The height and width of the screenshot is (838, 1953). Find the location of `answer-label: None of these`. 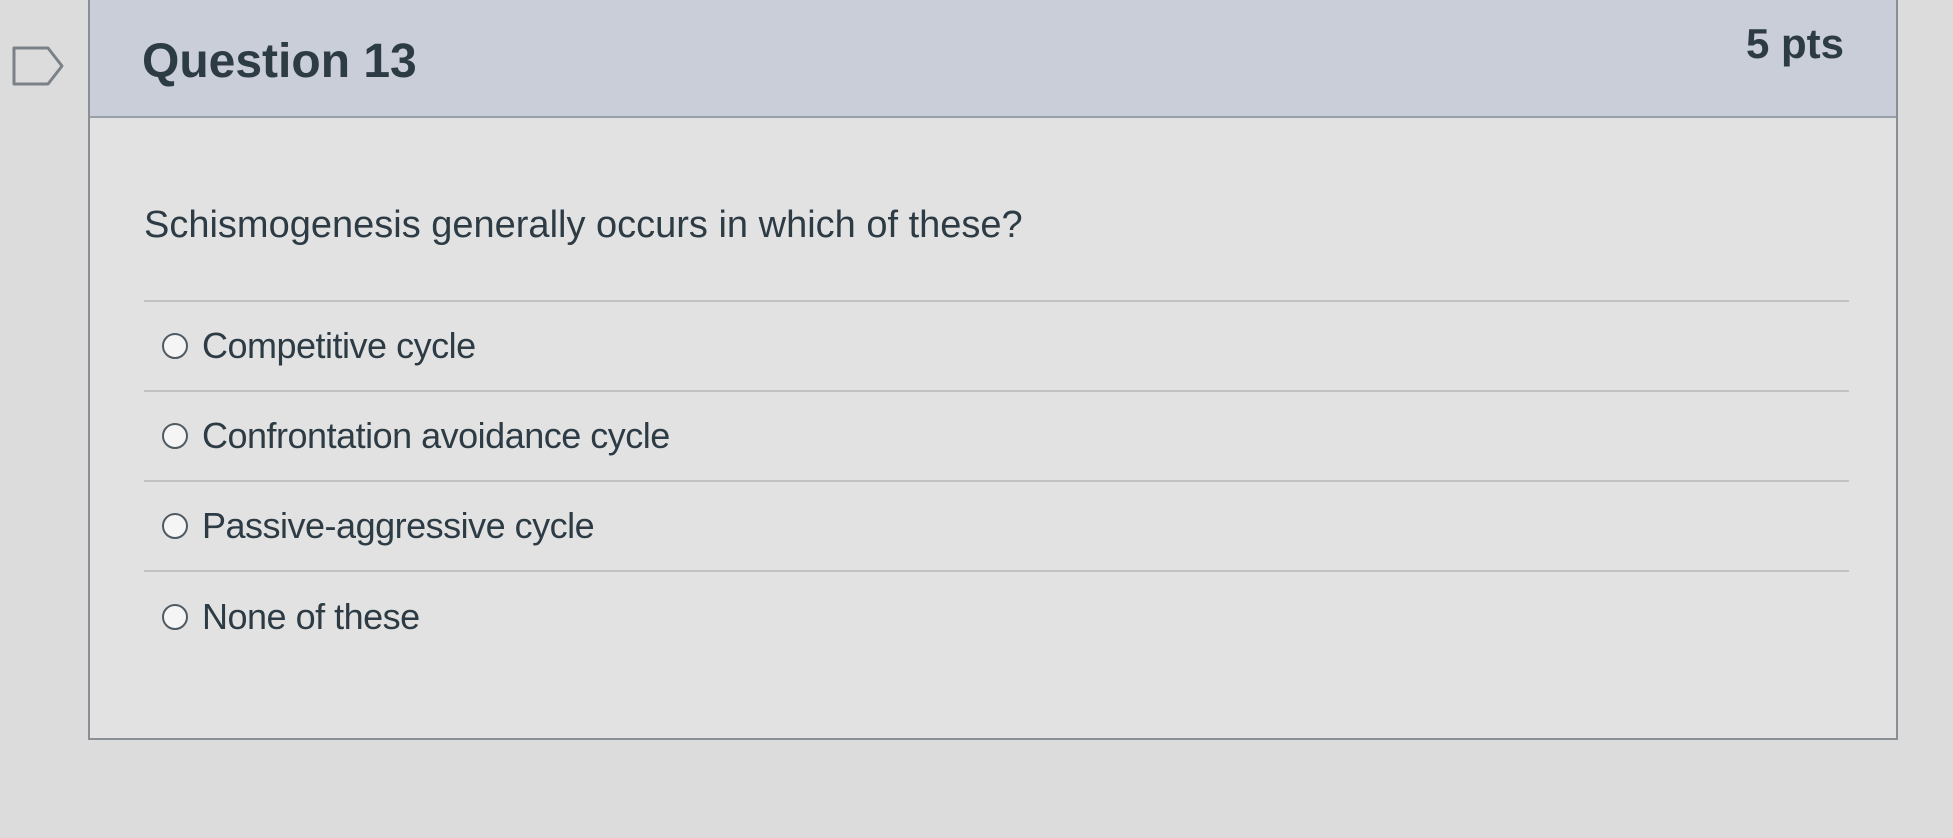

answer-label: None of these is located at coordinates (311, 616).